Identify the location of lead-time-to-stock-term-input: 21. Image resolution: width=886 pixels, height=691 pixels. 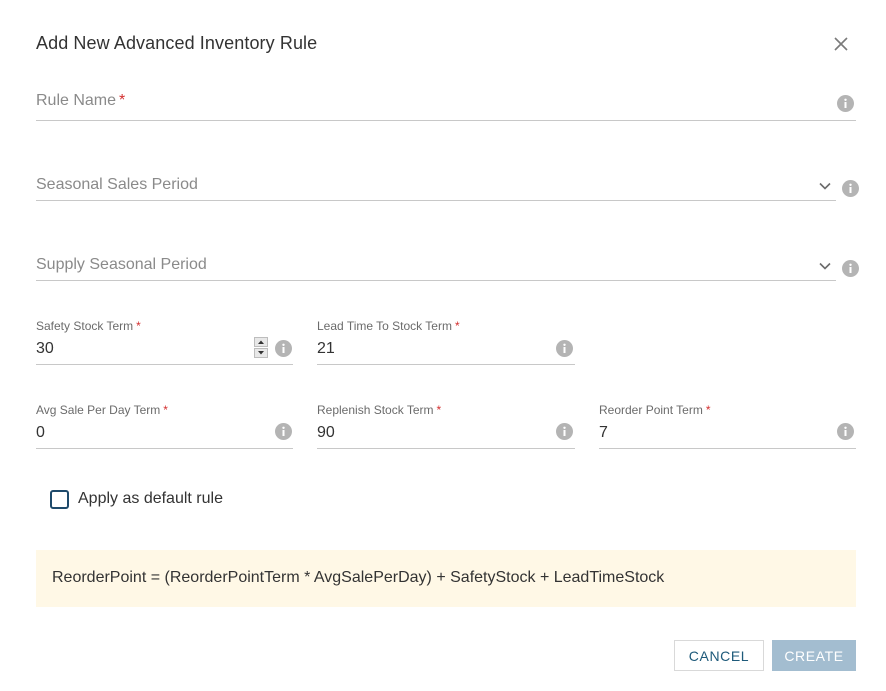
(326, 349).